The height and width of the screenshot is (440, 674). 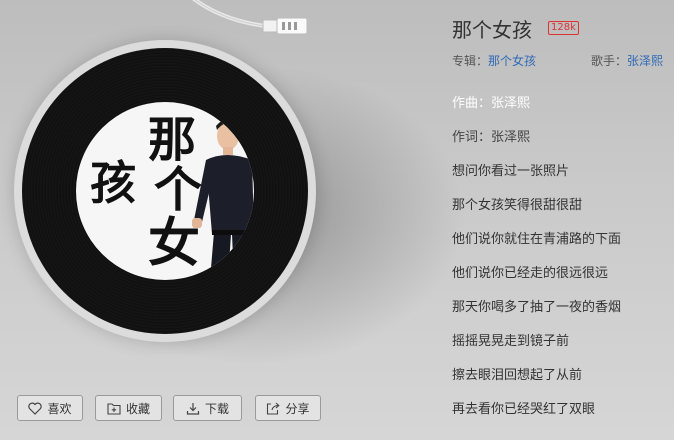 I want to click on album-link: 那个女孩, so click(x=512, y=61).